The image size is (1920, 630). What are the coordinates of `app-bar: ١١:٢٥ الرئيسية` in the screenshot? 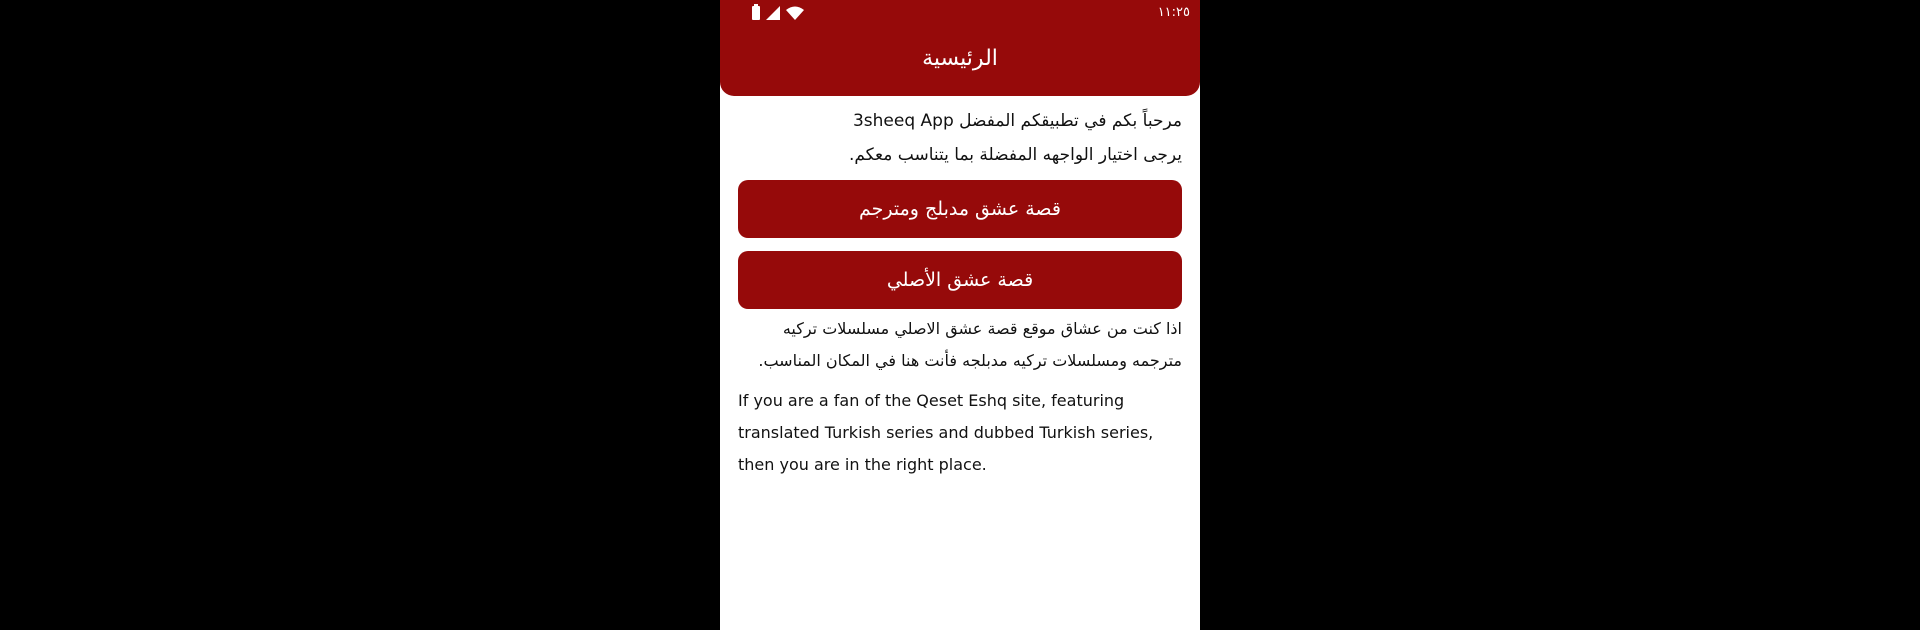 It's located at (960, 48).